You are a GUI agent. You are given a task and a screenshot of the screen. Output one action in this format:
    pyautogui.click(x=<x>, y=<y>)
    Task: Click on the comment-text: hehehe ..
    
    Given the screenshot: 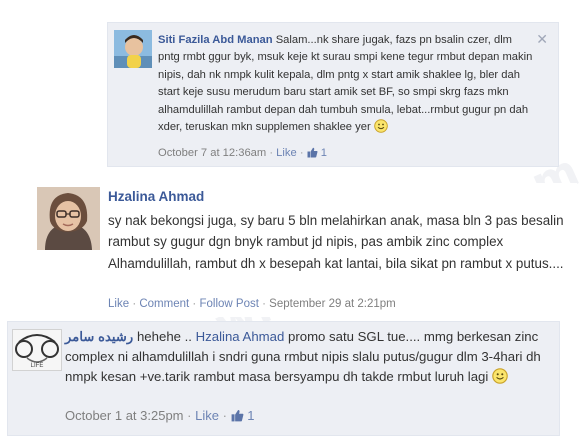 What is the action you would take?
    pyautogui.click(x=164, y=336)
    